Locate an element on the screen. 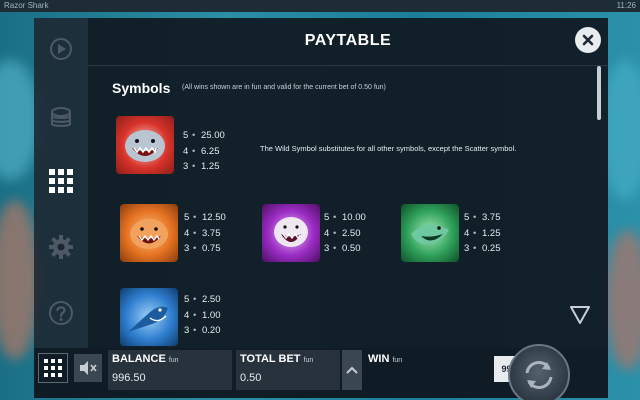 The image size is (640, 400). coin-stack-icon is located at coordinates (61, 117).